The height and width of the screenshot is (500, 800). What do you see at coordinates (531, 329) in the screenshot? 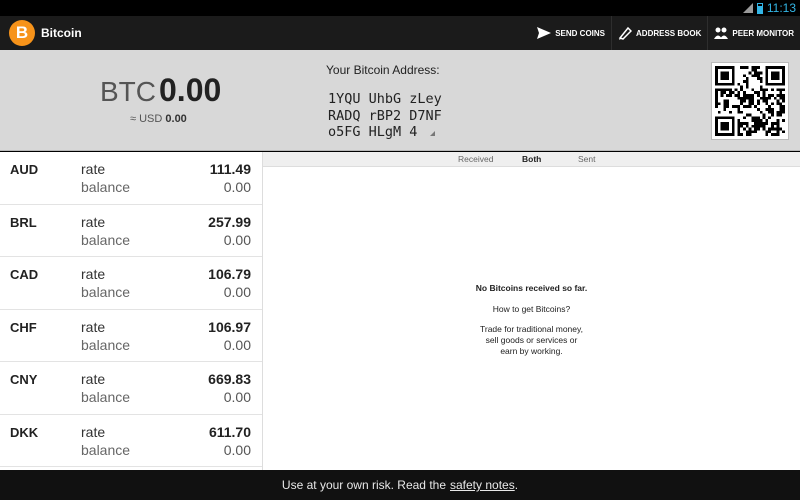
I see `empty-state-line: Trade for traditional money,` at bounding box center [531, 329].